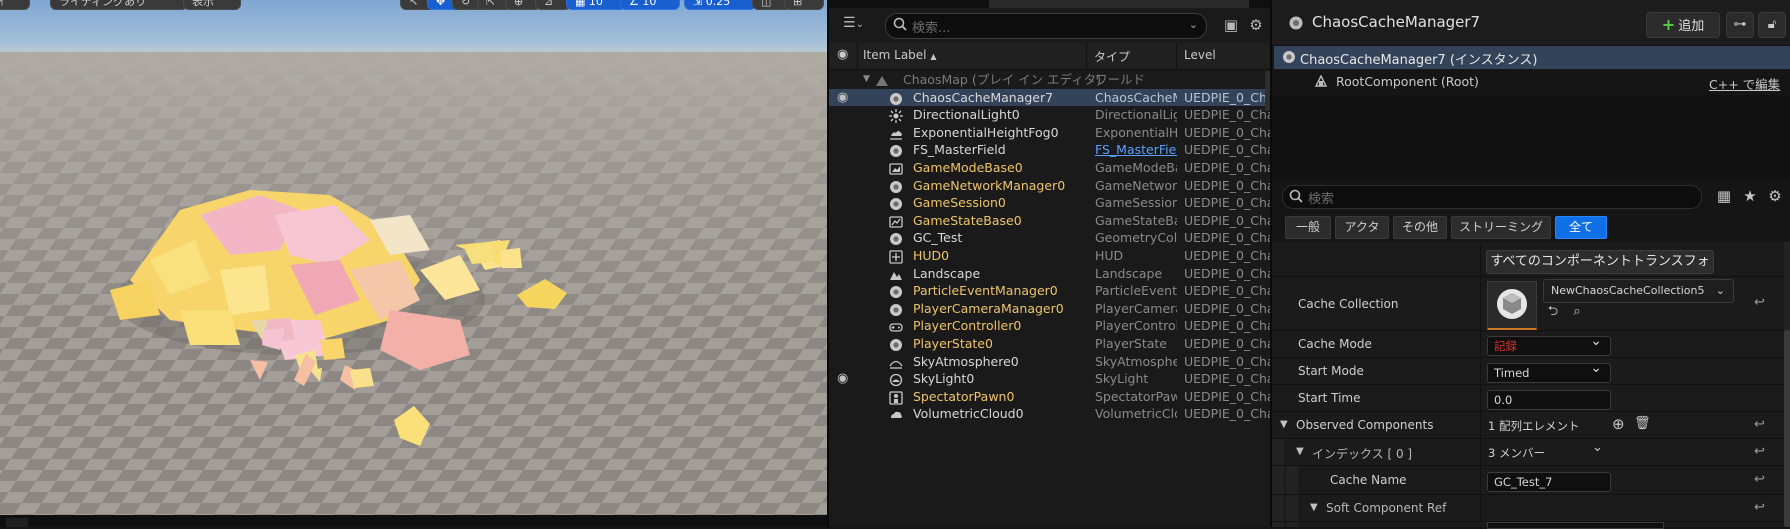 This screenshot has width=1790, height=529. What do you see at coordinates (1050, 150) in the screenshot?
I see `outliner-row: FS_MasterField FS_MasterFiel UEDPIE_0_Cha` at bounding box center [1050, 150].